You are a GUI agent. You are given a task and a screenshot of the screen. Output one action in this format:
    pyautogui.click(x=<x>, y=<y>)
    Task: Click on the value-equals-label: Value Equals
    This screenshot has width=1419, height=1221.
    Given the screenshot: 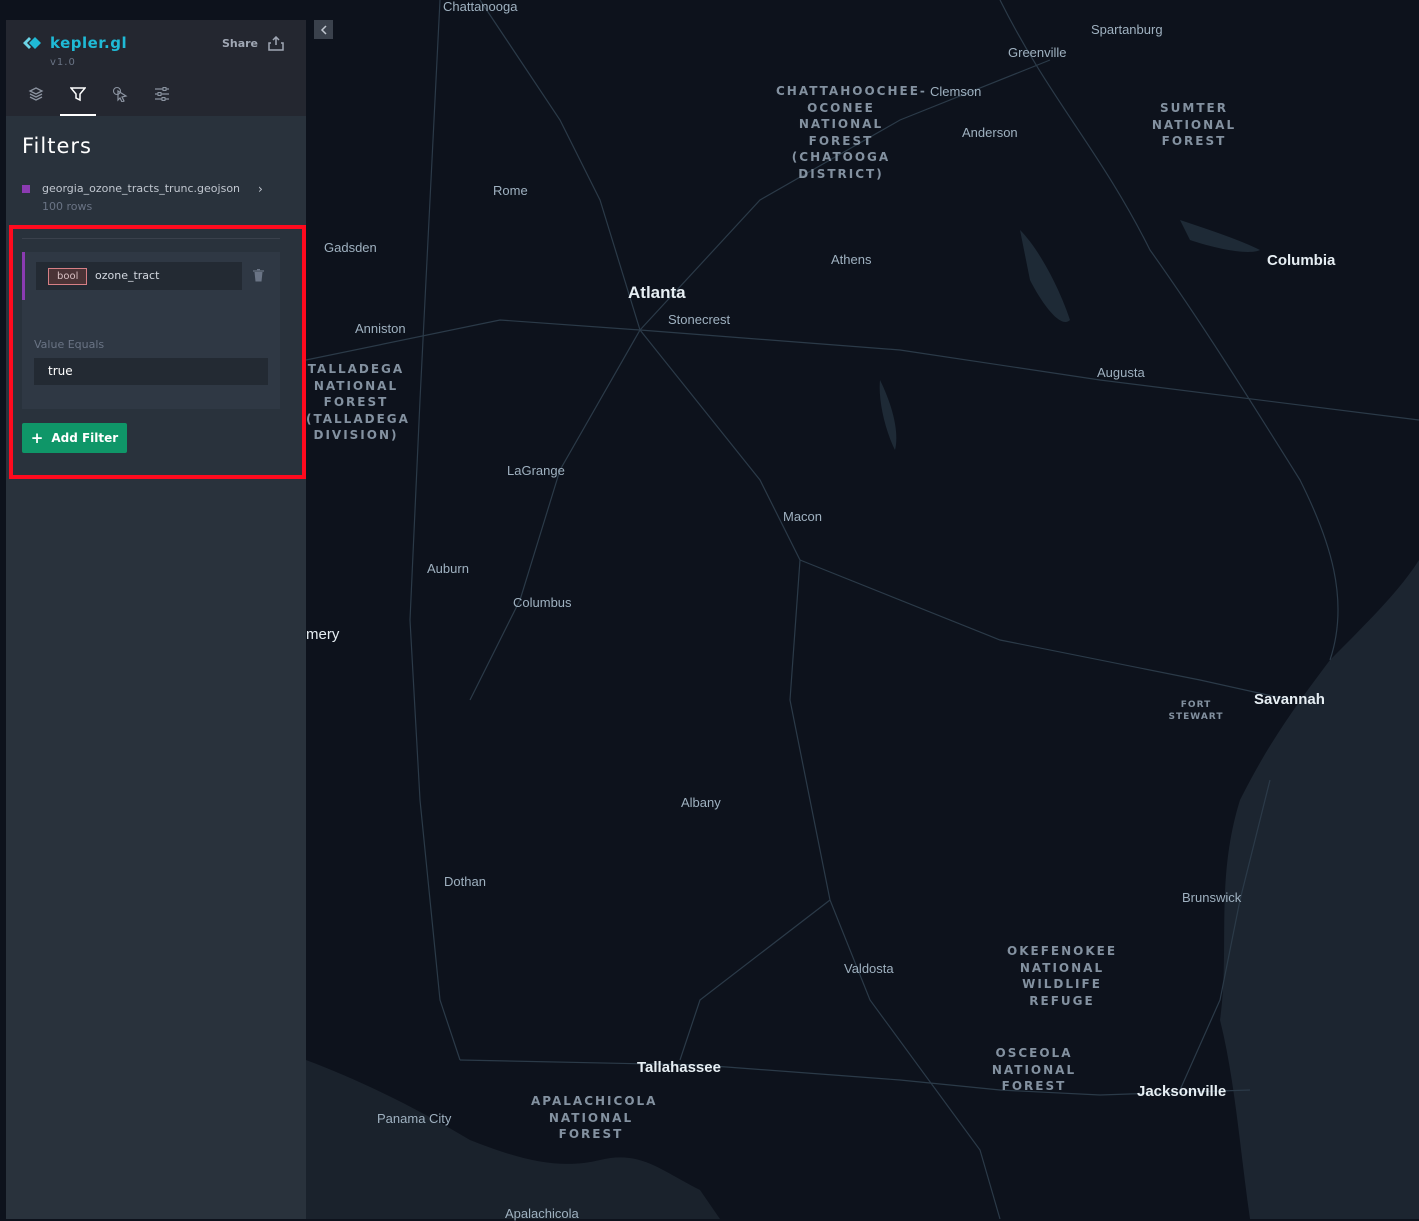 What is the action you would take?
    pyautogui.click(x=69, y=344)
    